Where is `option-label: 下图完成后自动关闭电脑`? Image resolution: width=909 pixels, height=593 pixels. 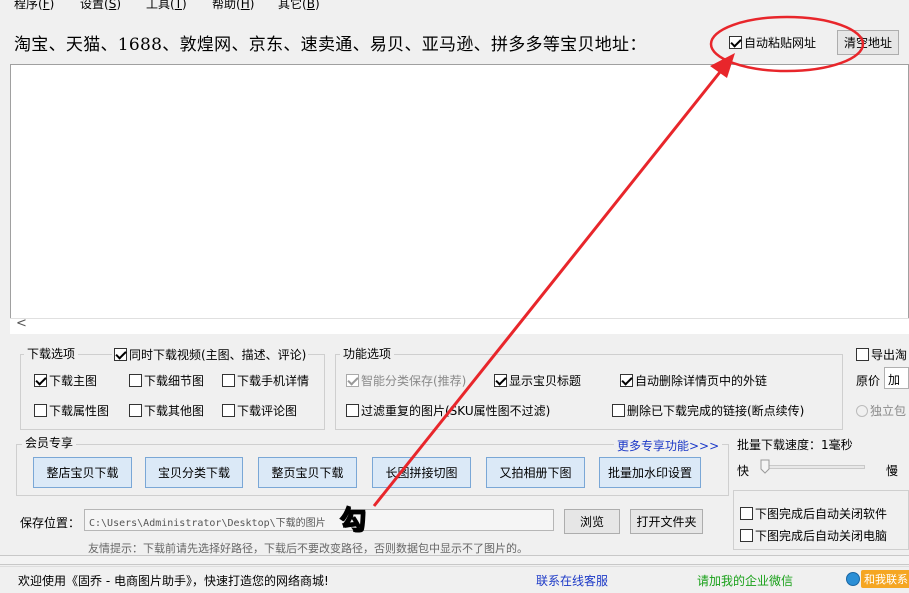 option-label: 下图完成后自动关闭电脑 is located at coordinates (821, 536).